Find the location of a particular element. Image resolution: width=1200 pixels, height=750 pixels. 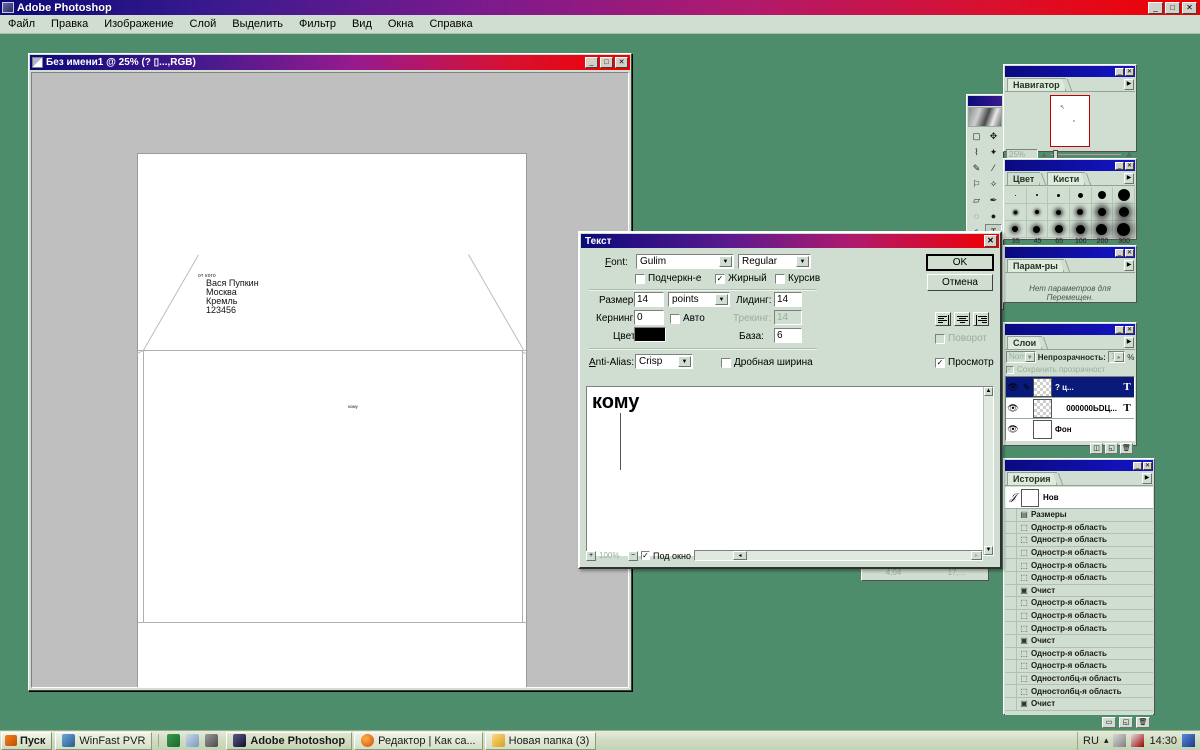

layers-titlebar: _ ✕ is located at coordinates (1070, 329).